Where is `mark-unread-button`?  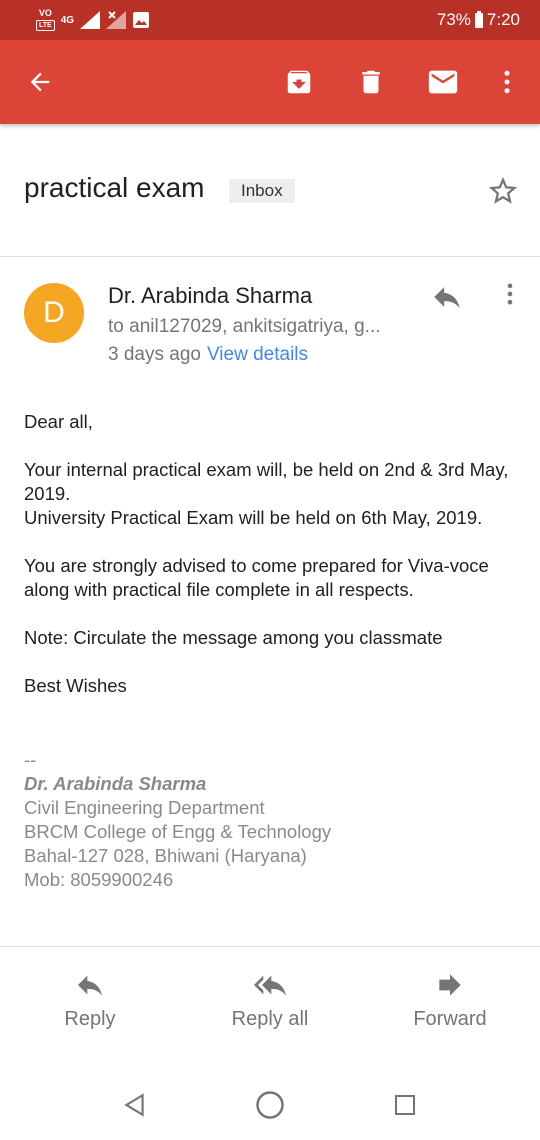
mark-unread-button is located at coordinates (443, 82).